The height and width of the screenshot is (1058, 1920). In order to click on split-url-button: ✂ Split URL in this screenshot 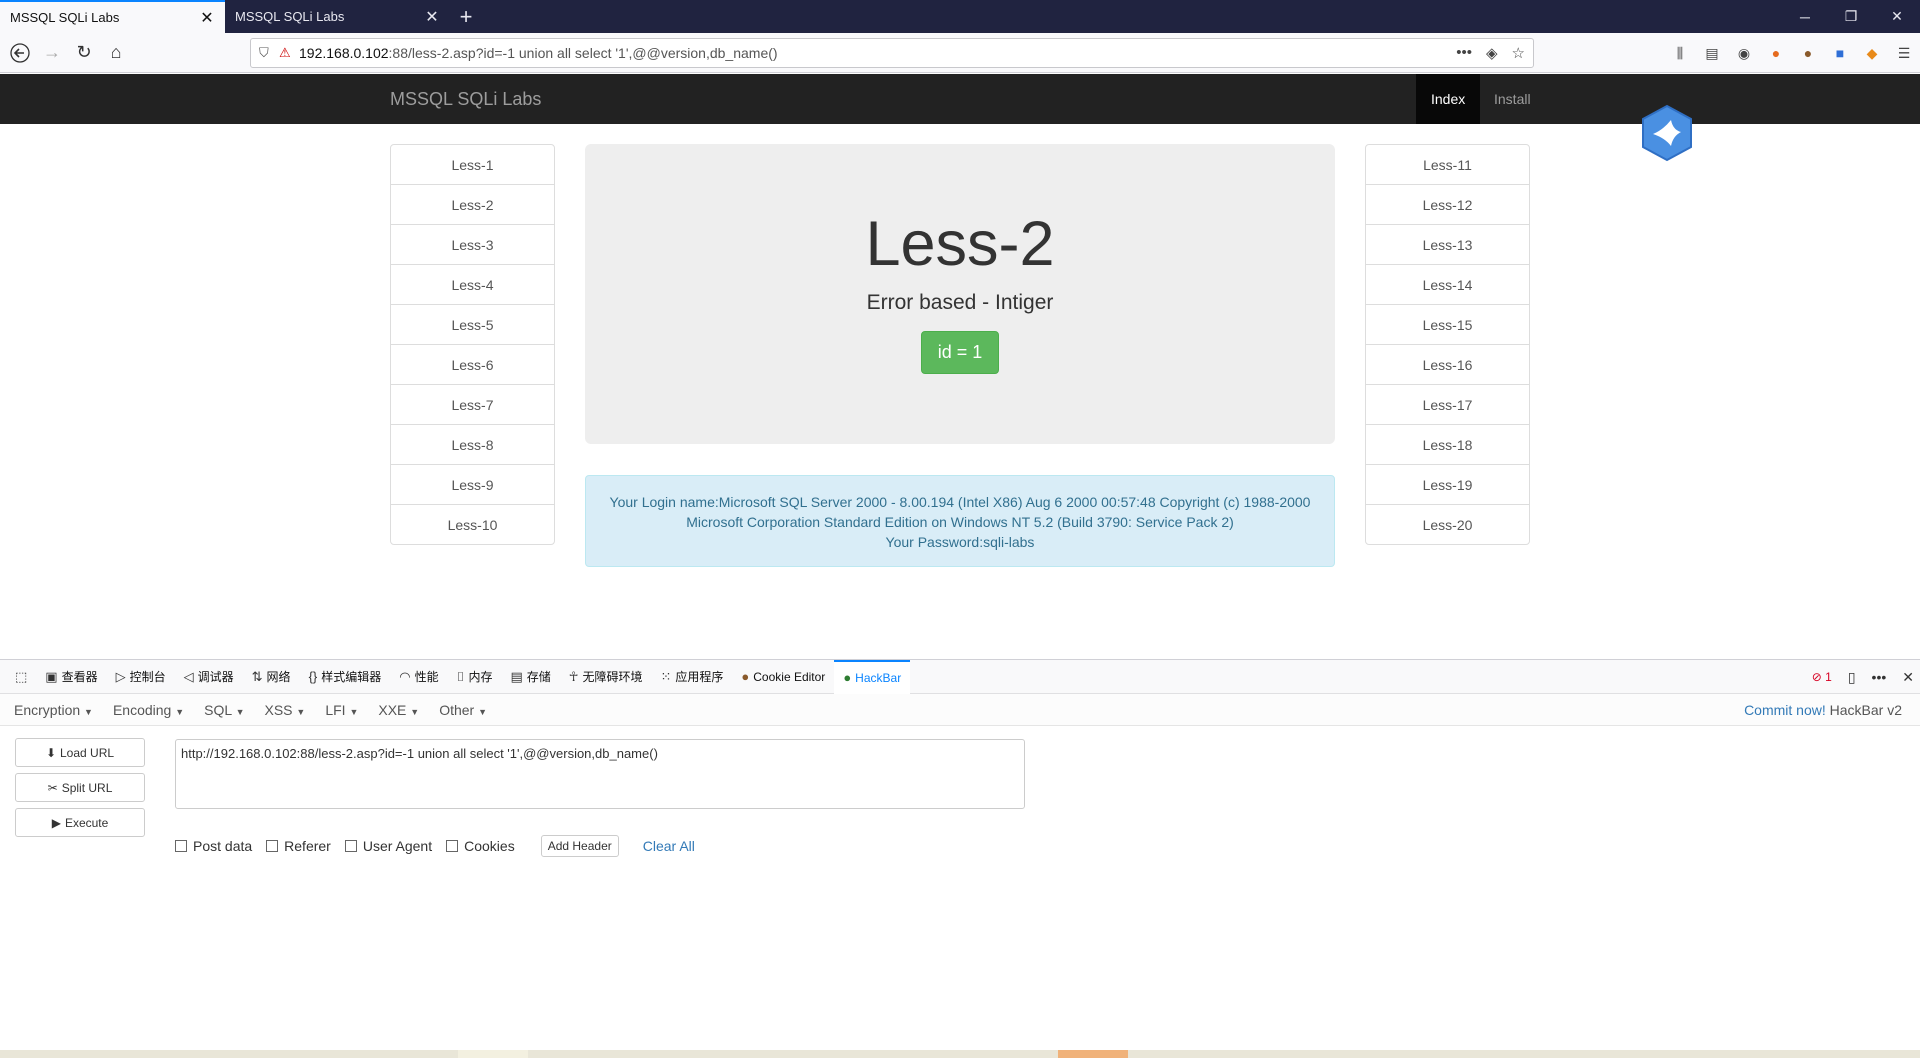, I will do `click(80, 787)`.